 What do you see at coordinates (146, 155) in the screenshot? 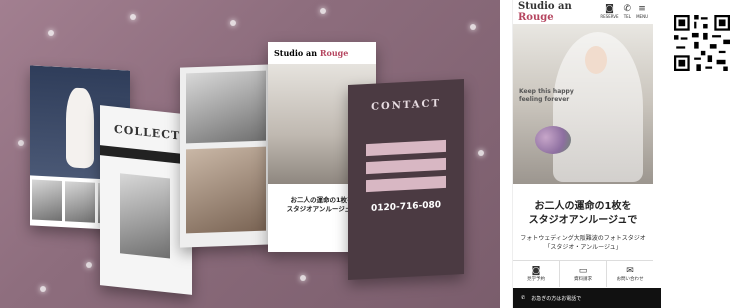
I see `nav-strip` at bounding box center [146, 155].